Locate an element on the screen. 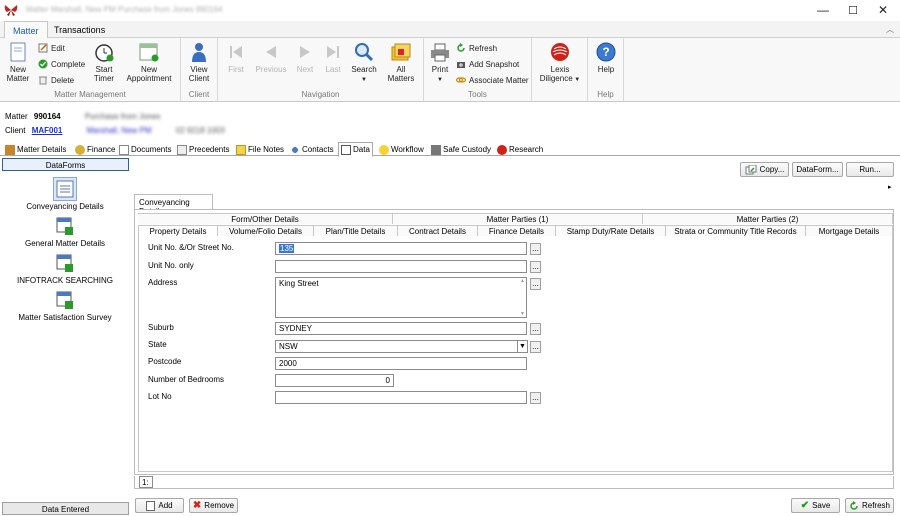 Image resolution: width=900 pixels, height=516 pixels. bedrooms-field: 0 is located at coordinates (334, 380).